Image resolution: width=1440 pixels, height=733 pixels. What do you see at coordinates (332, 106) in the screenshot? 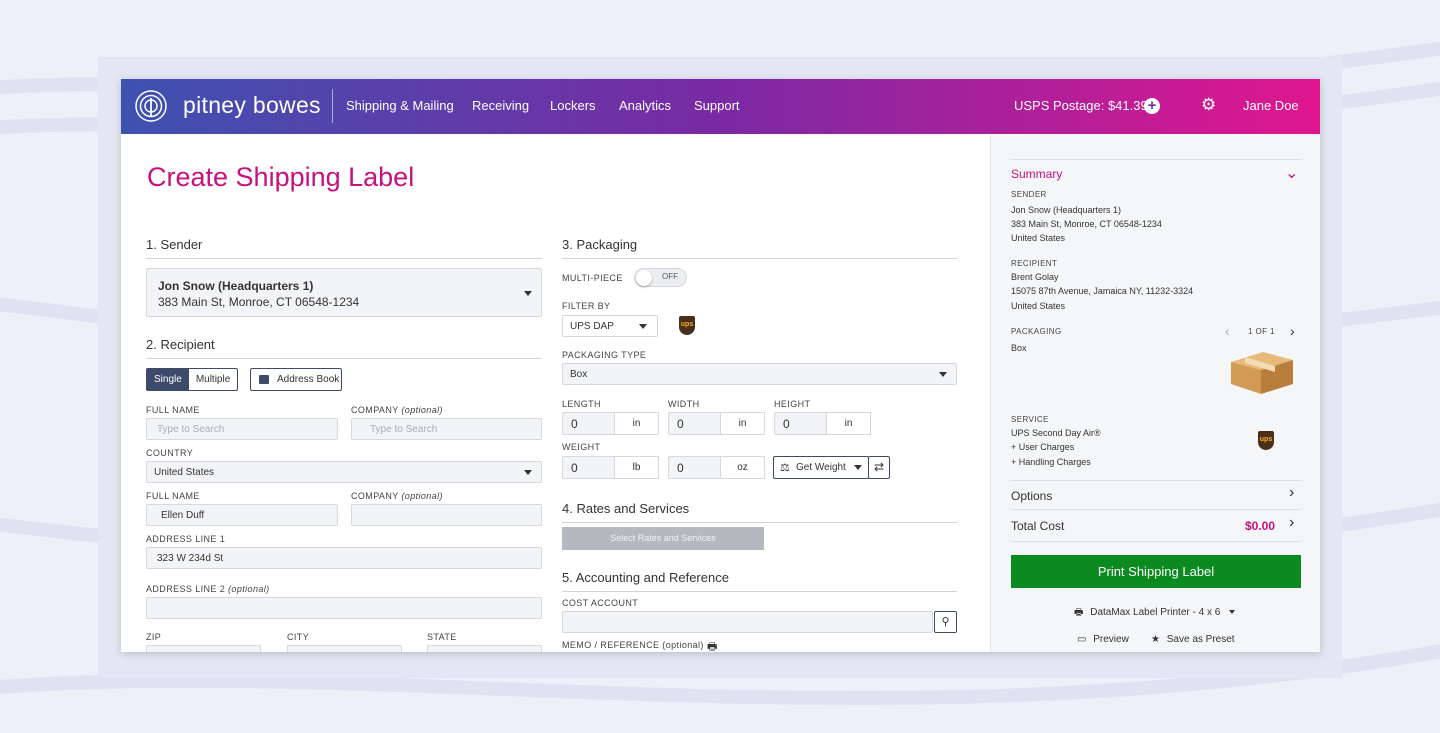
I see `nav-divider` at bounding box center [332, 106].